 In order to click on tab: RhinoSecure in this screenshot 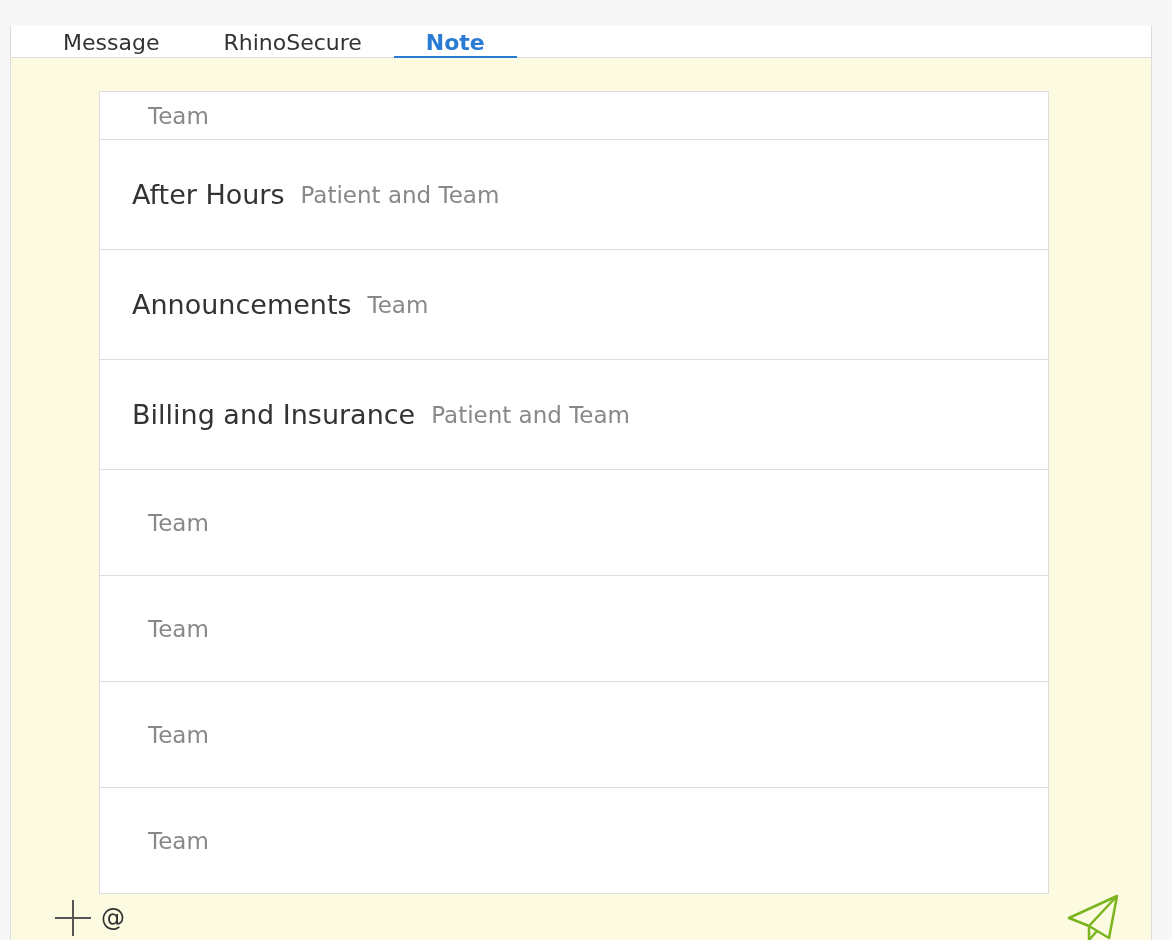, I will do `click(292, 42)`.